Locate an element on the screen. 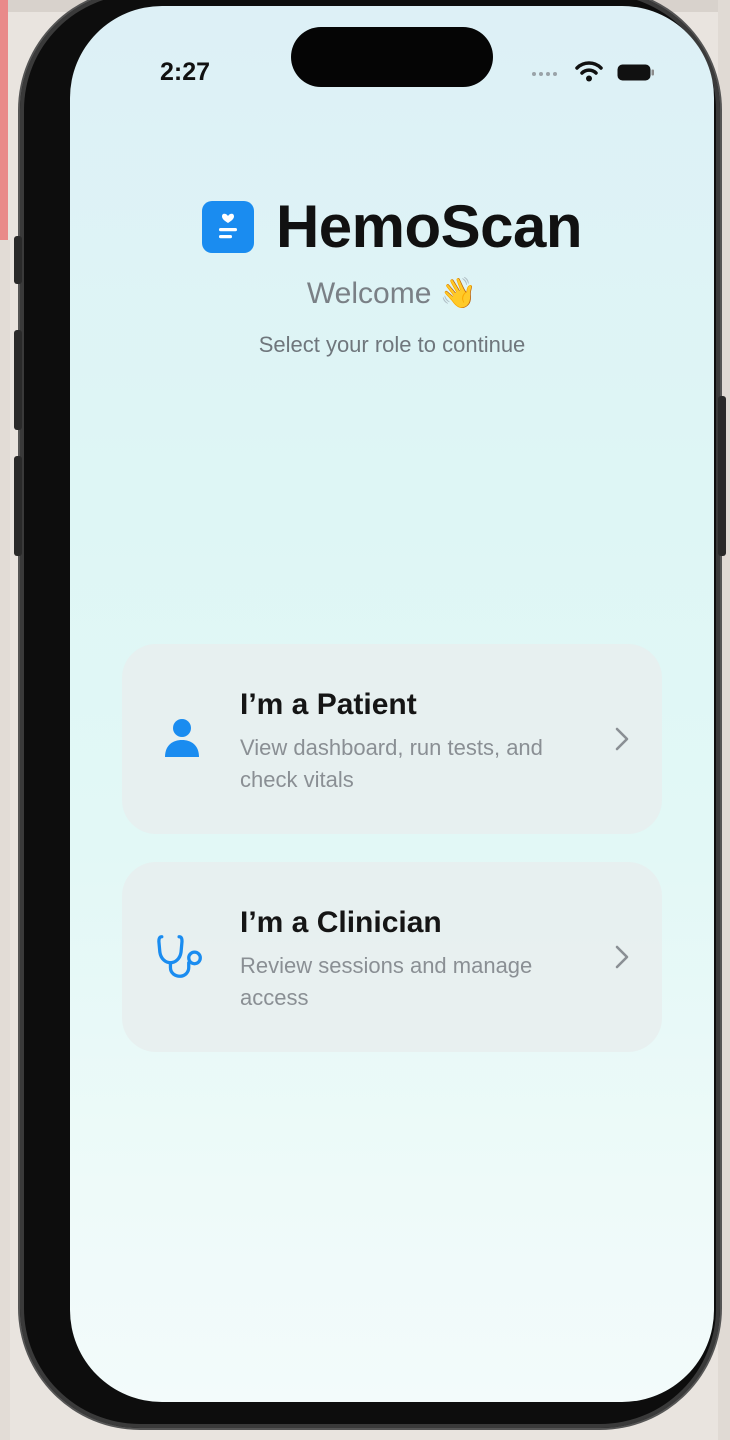 This screenshot has height=1440, width=730. desktop-backdrop-left is located at coordinates (5, 840).